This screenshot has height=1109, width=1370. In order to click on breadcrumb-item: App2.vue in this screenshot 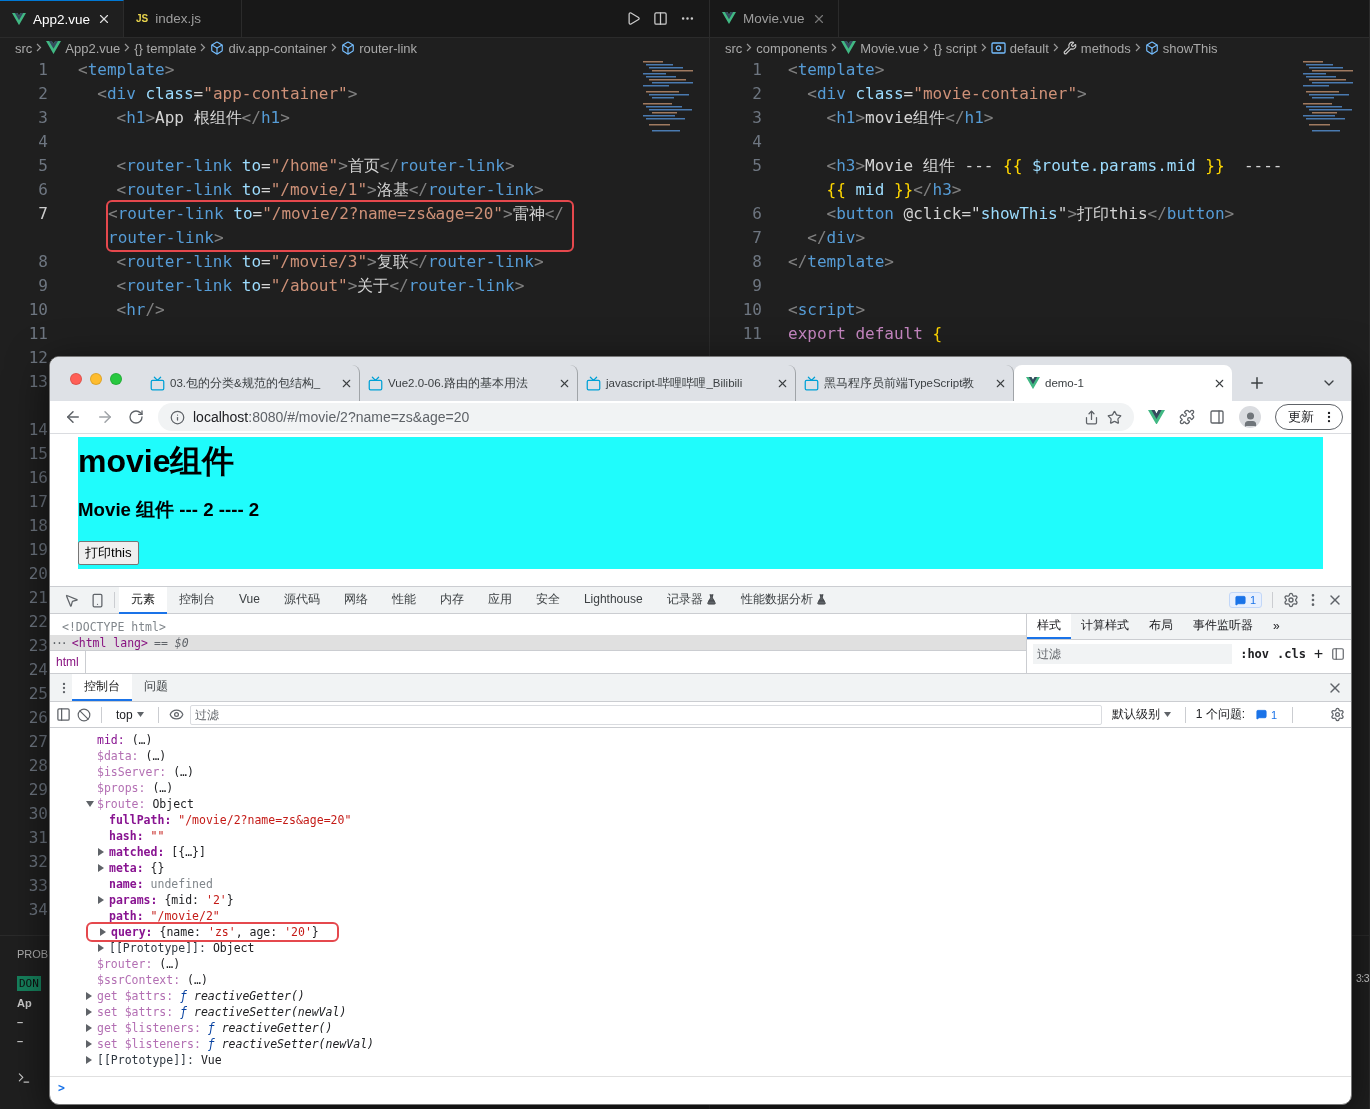, I will do `click(93, 48)`.